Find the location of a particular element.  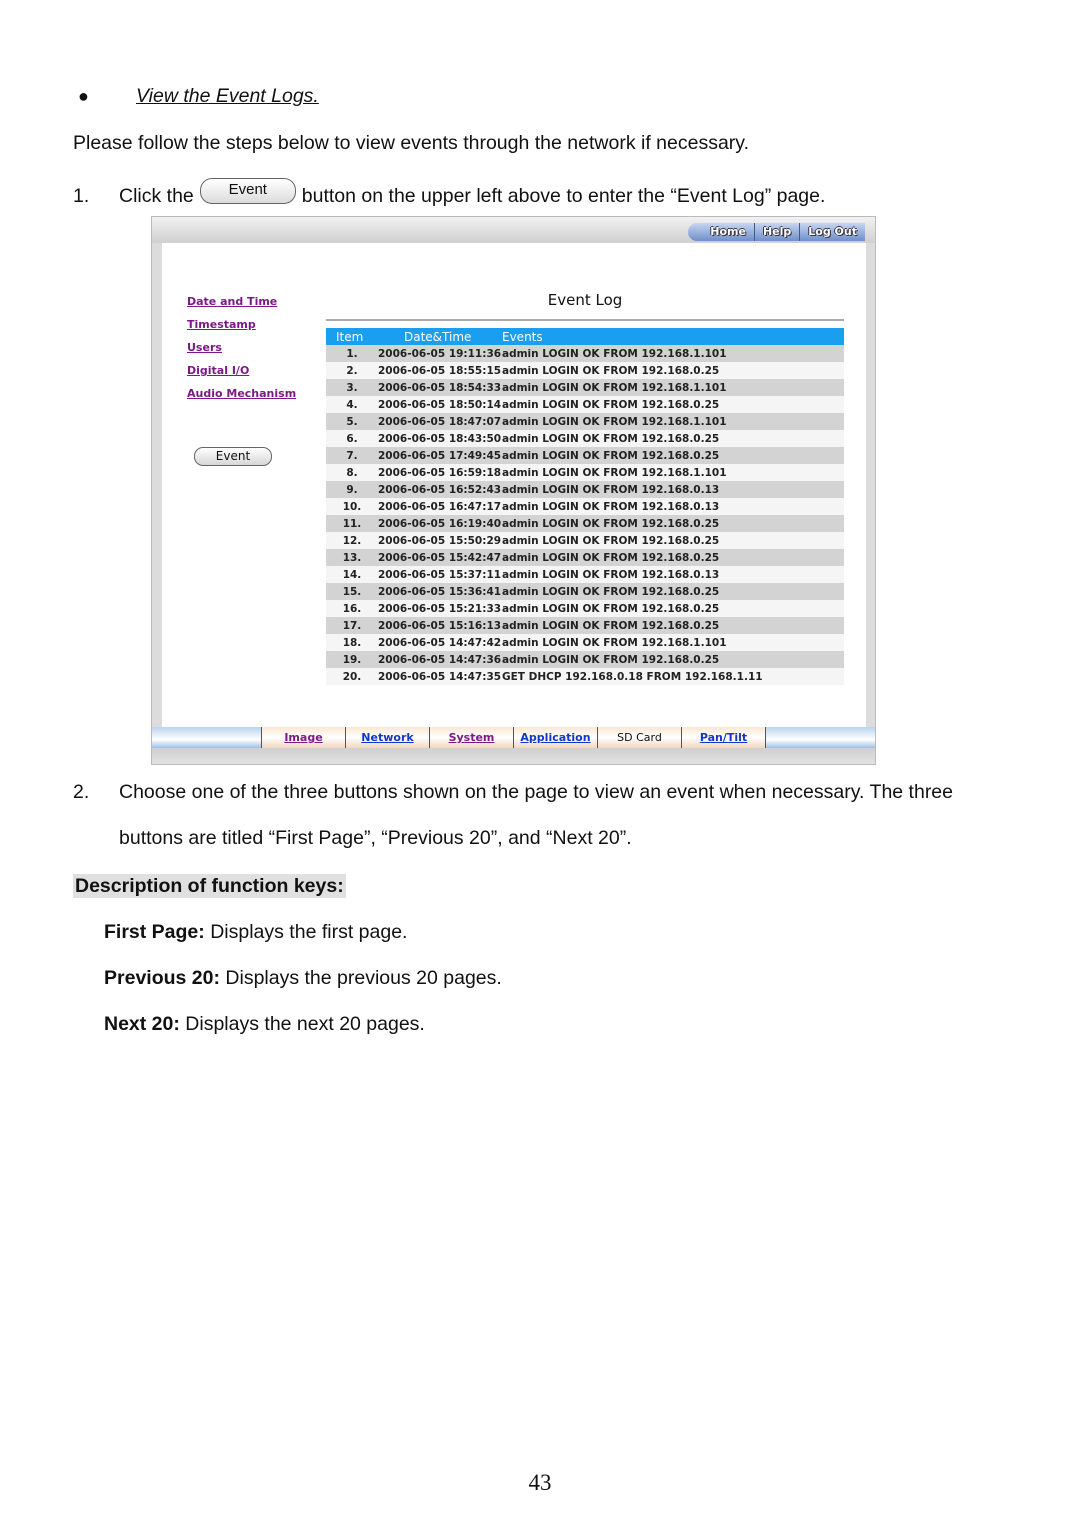

cell-item: 17. is located at coordinates (352, 625).